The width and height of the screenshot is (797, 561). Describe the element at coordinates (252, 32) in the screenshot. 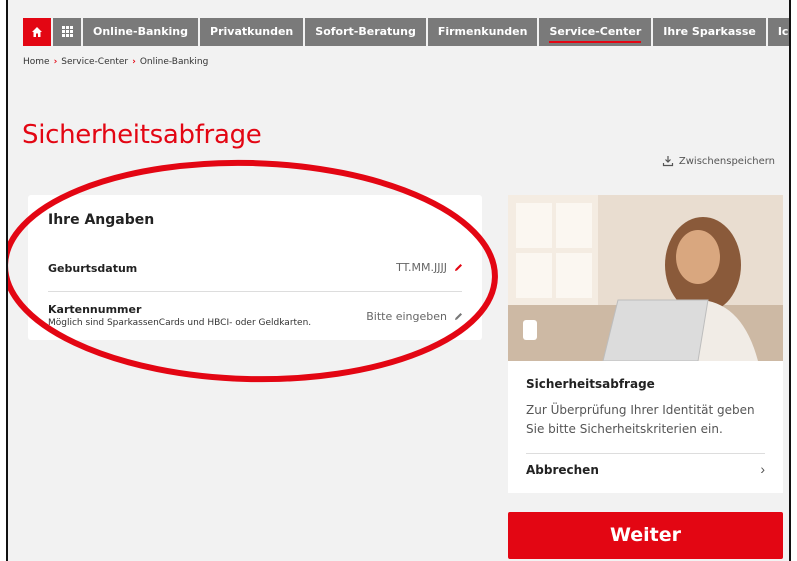

I see `nav-privatkunden: Privatkunden` at that location.